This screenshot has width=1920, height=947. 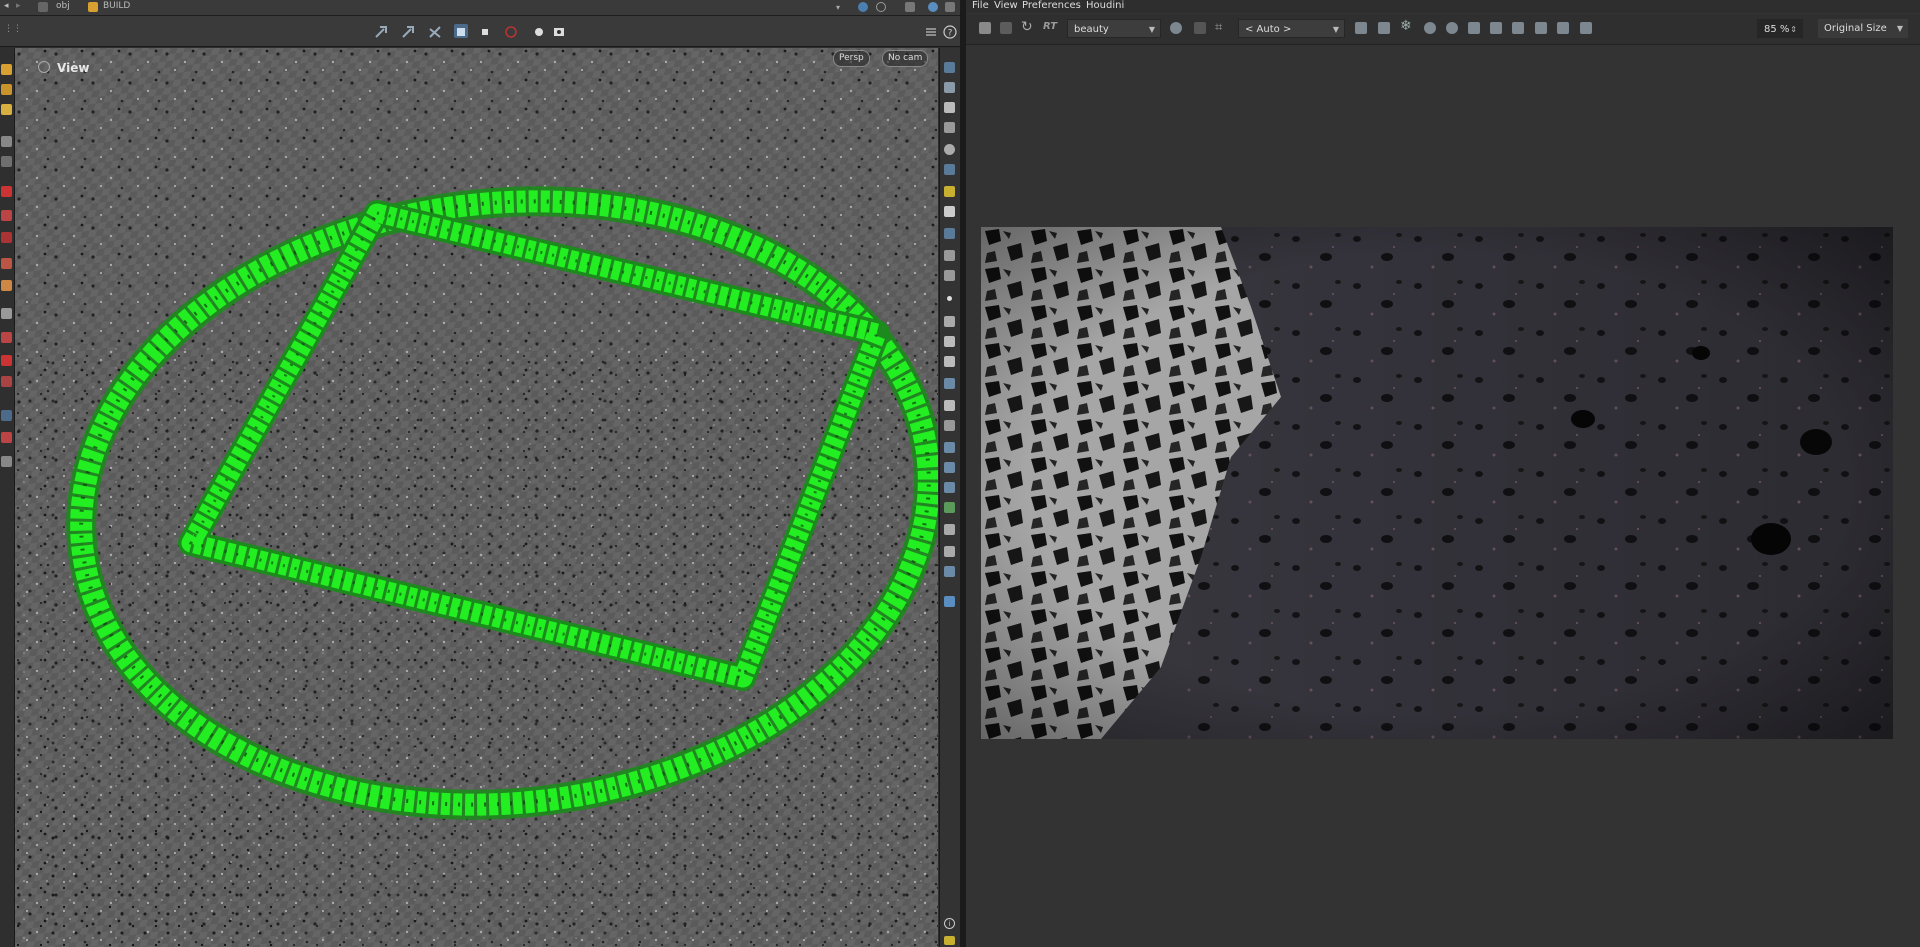 I want to click on display-options-icon, so click(x=949, y=67).